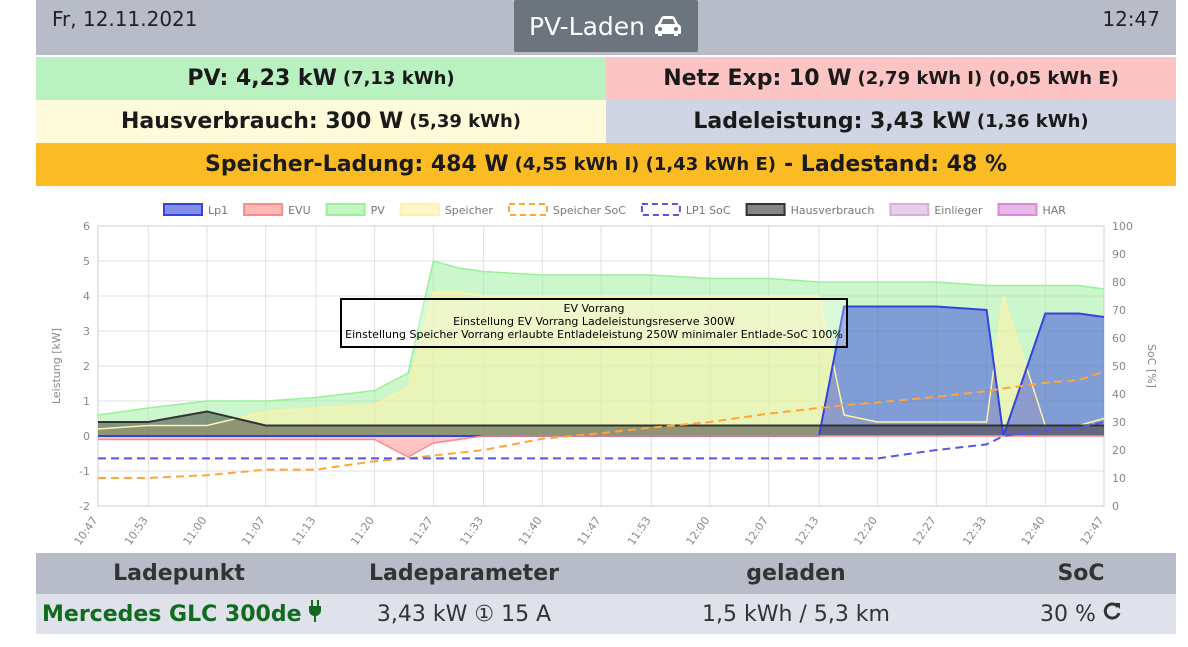 The height and width of the screenshot is (647, 1188). Describe the element at coordinates (1033, 530) in the screenshot. I see `x-tick-label: 12:40` at that location.